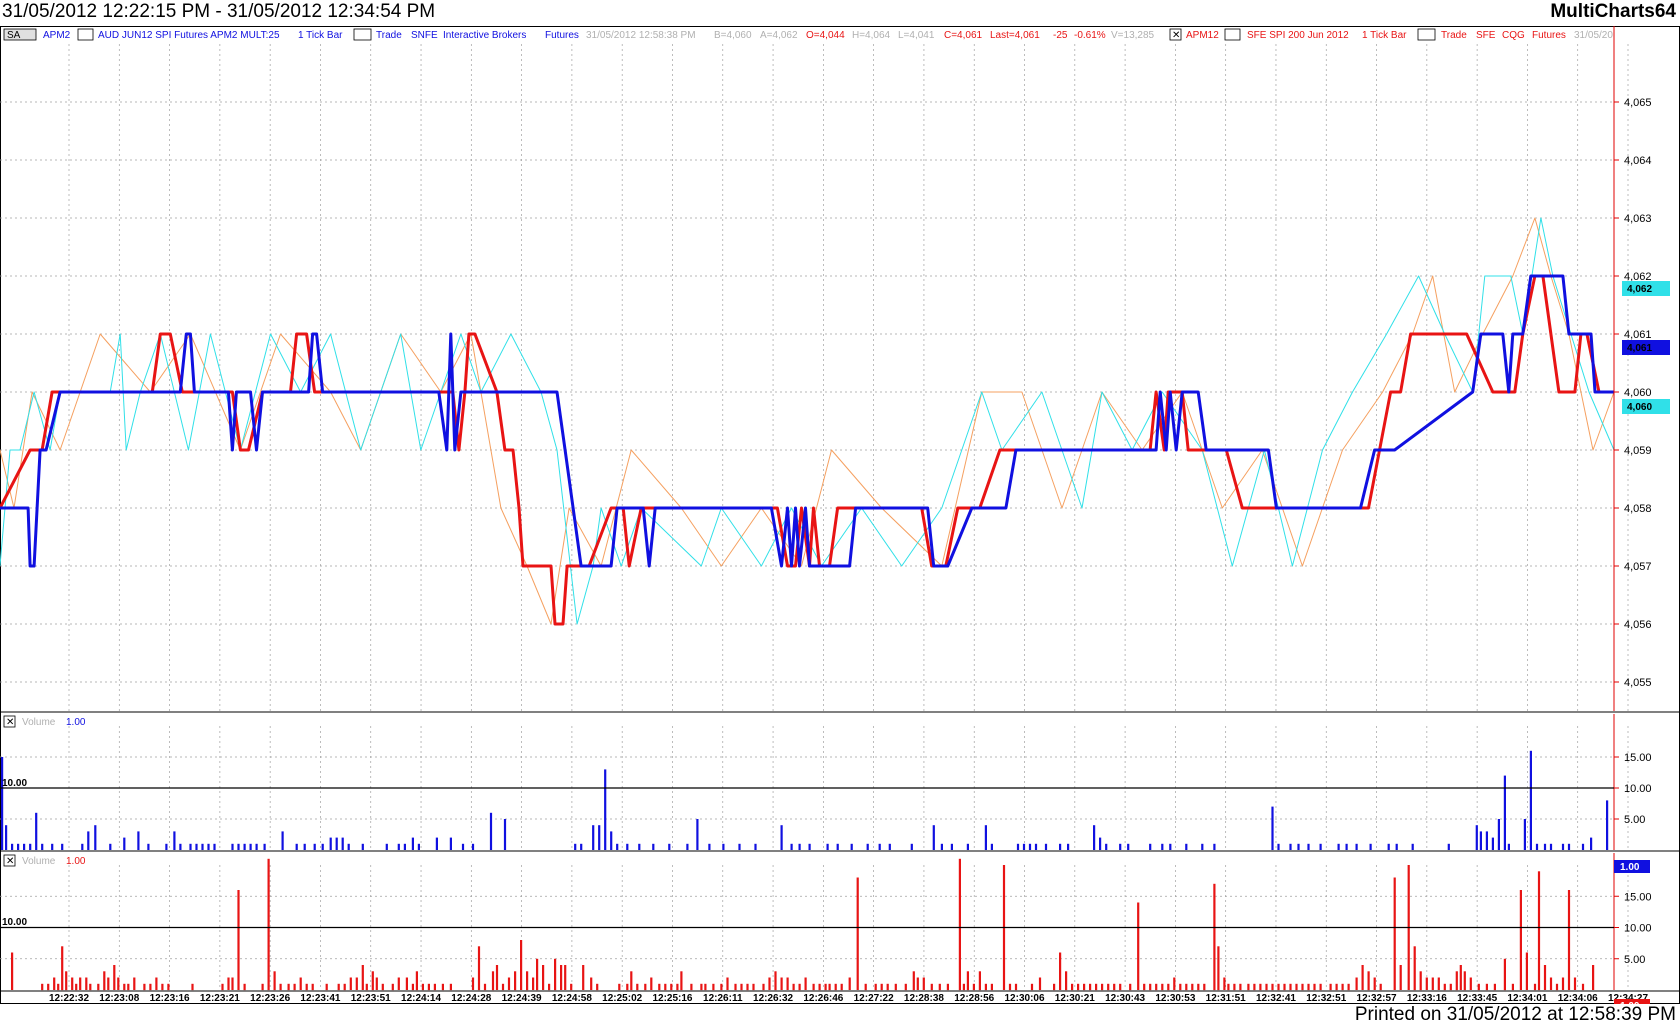 Image resolution: width=1680 pixels, height=1028 pixels. I want to click on legend-ask: A=4,062, so click(779, 35).